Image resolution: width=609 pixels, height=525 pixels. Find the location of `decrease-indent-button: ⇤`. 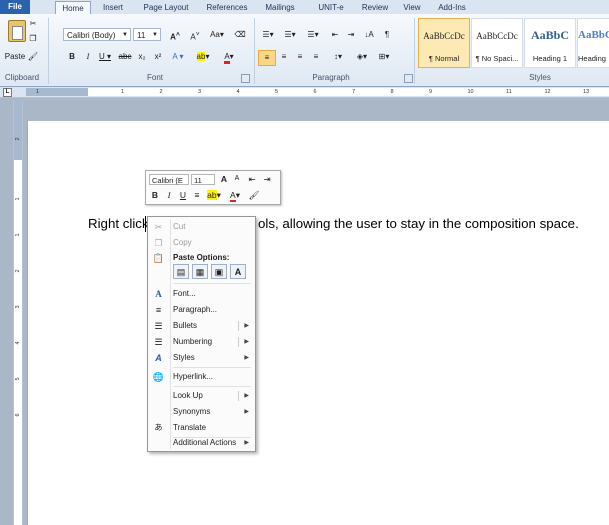

decrease-indent-button: ⇤ is located at coordinates (335, 35).